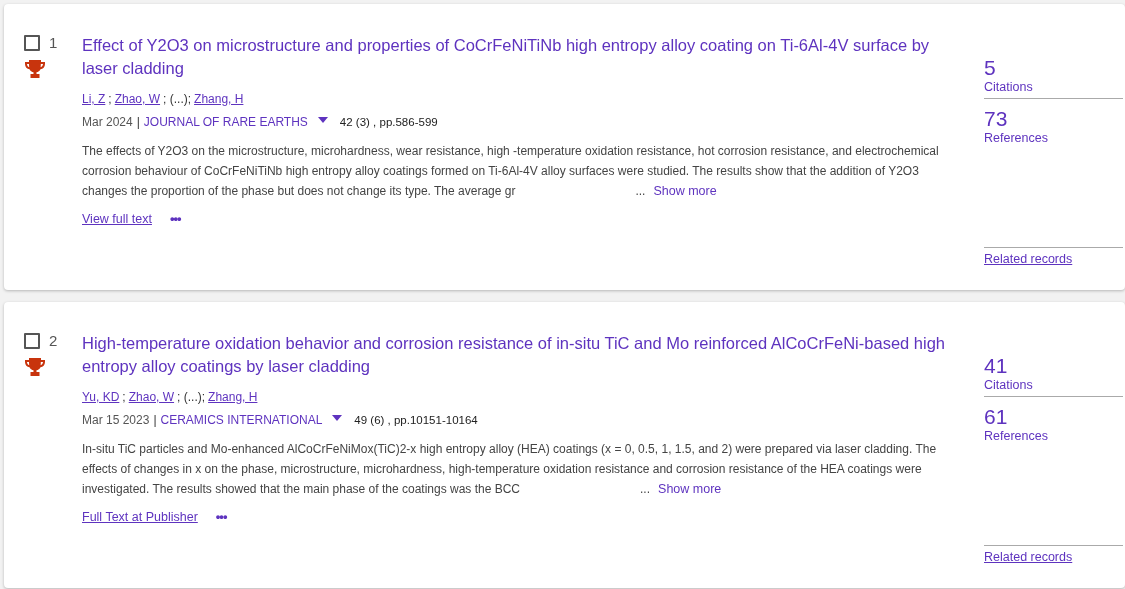 Image resolution: width=1125 pixels, height=589 pixels. What do you see at coordinates (1053, 417) in the screenshot?
I see `references-count: 61` at bounding box center [1053, 417].